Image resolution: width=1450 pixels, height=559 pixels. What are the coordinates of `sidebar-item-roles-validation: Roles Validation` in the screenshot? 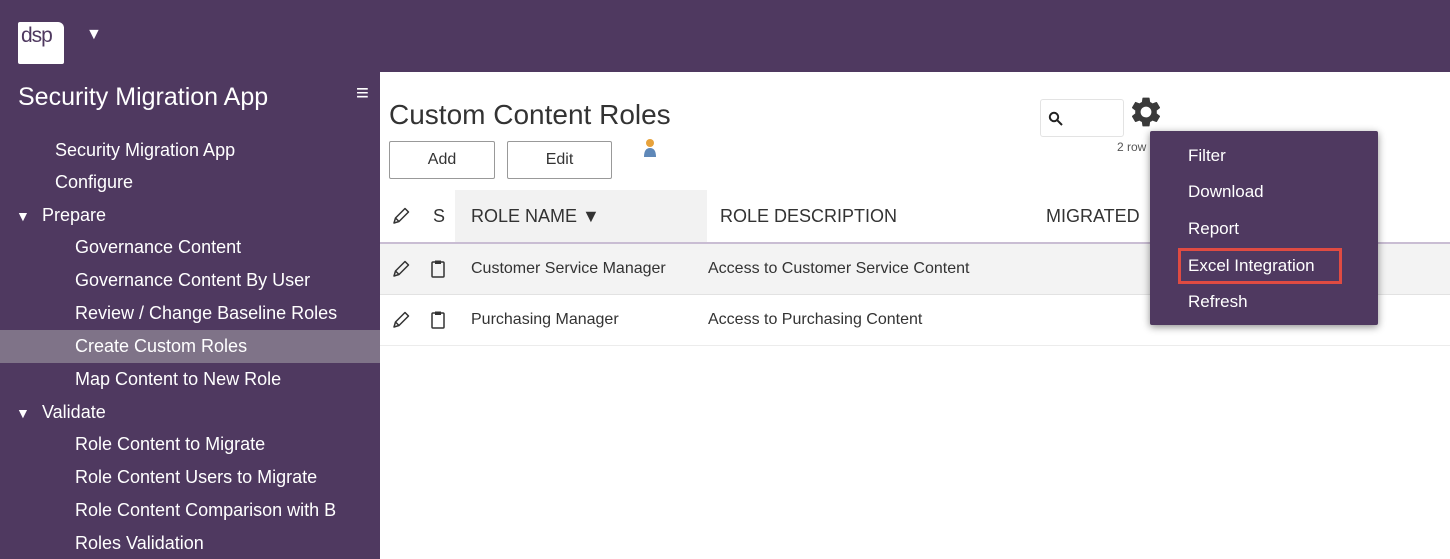 It's located at (139, 543).